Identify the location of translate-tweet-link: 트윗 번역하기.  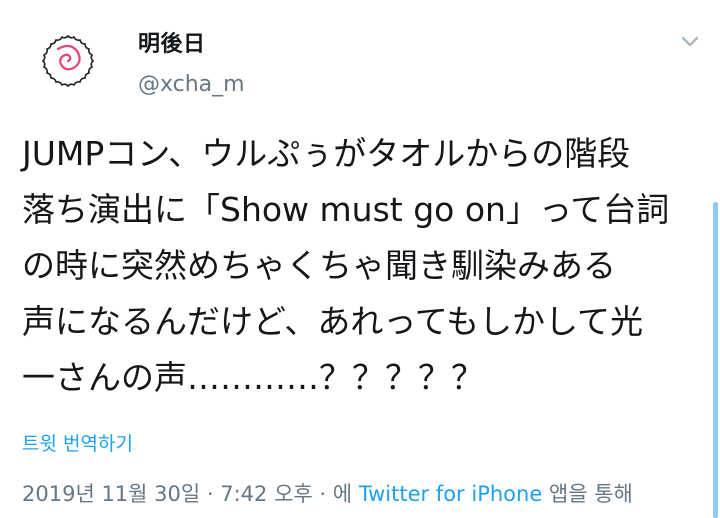
(77, 442).